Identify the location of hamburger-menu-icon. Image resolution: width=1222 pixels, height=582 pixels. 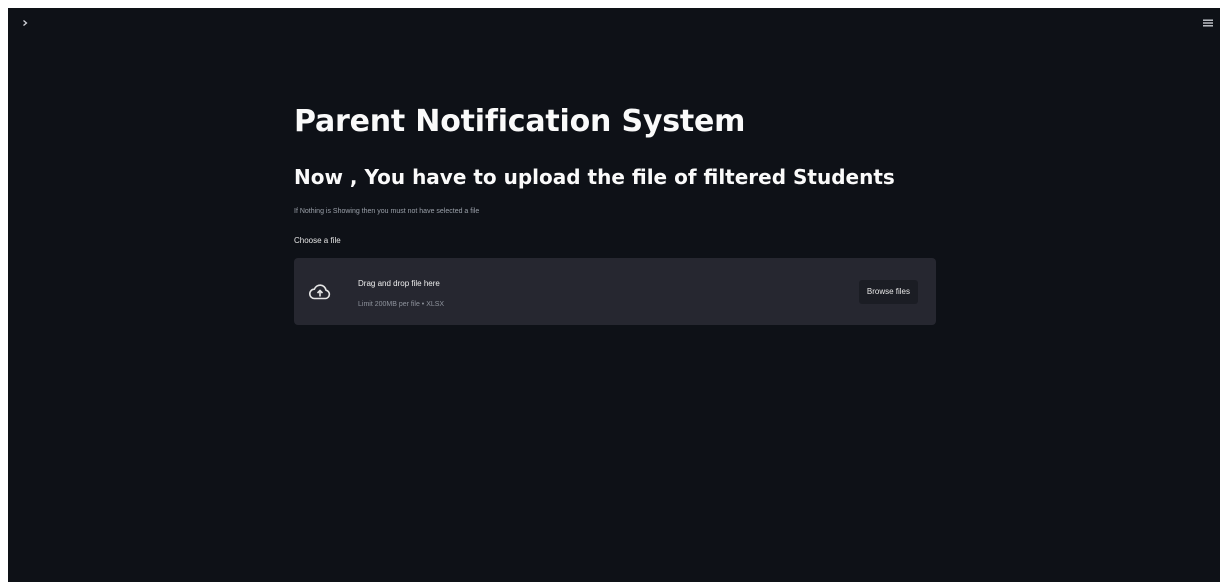
(1208, 23).